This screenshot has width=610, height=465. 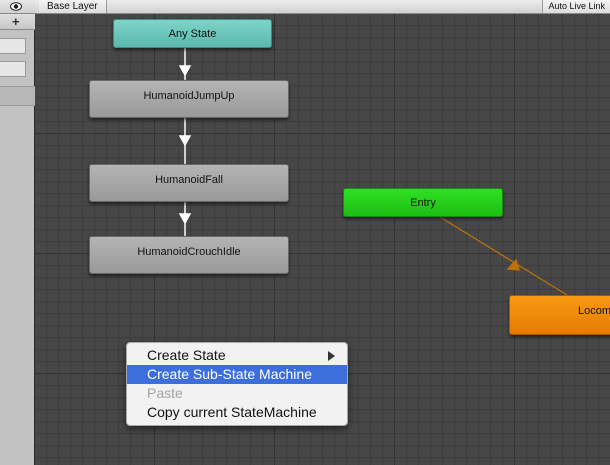 I want to click on node-label: Locom, so click(x=594, y=311).